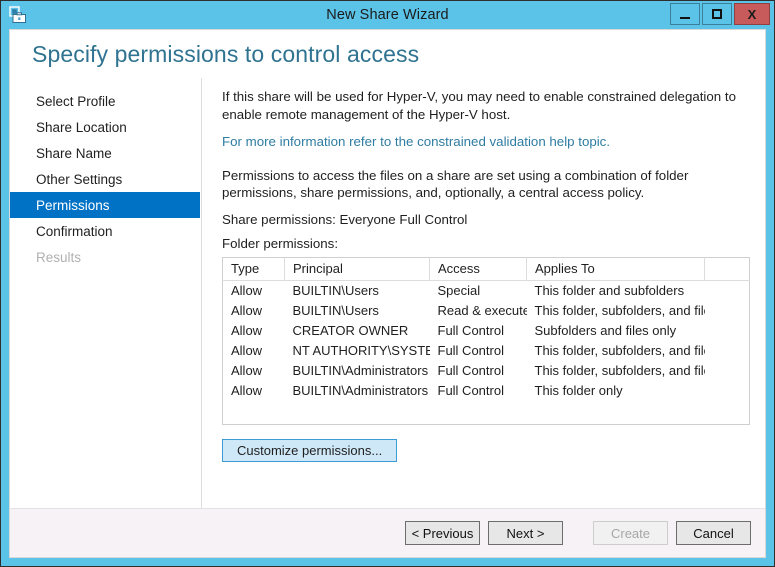 This screenshot has width=775, height=567. What do you see at coordinates (605, 330) in the screenshot?
I see `cell-applies-to: Subfolders and files only` at bounding box center [605, 330].